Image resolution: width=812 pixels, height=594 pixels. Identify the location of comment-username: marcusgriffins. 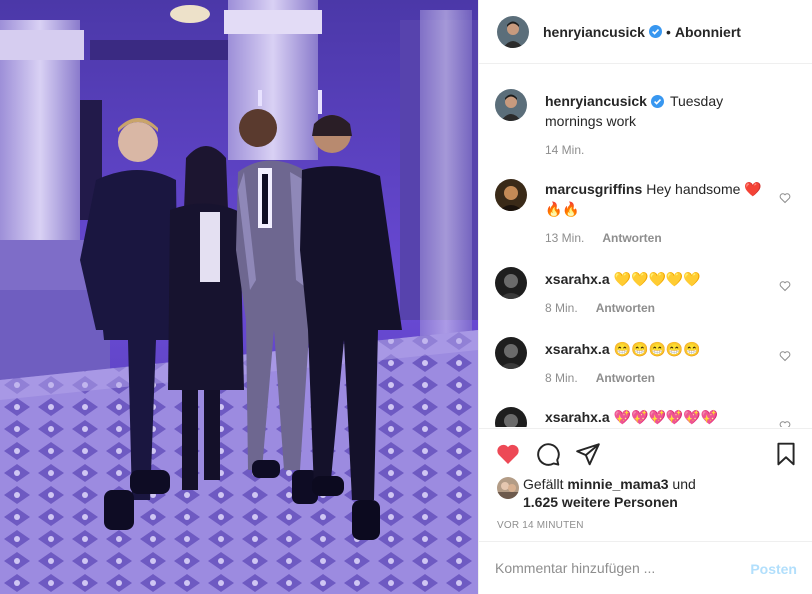
(593, 189).